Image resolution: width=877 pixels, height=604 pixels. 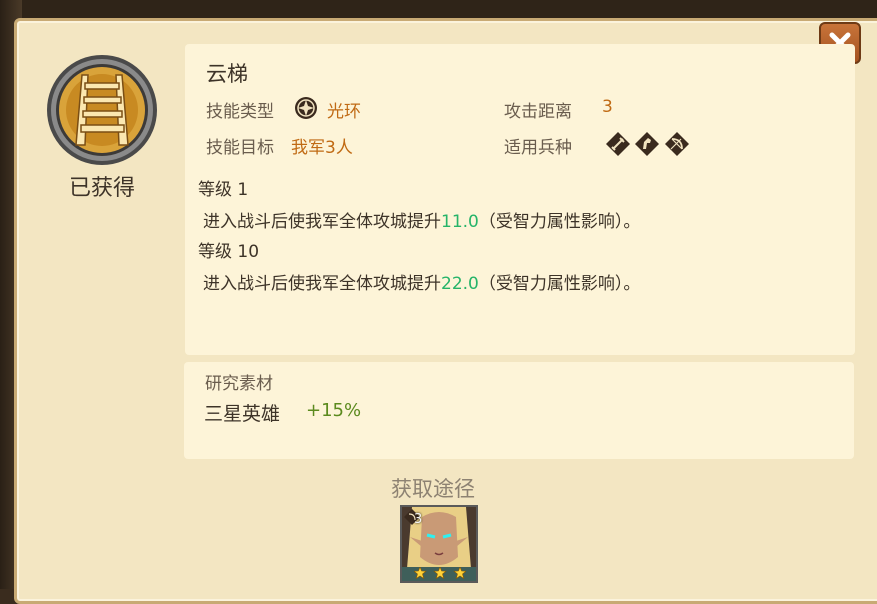 I want to click on skill-type-value: 光环, so click(x=344, y=112).